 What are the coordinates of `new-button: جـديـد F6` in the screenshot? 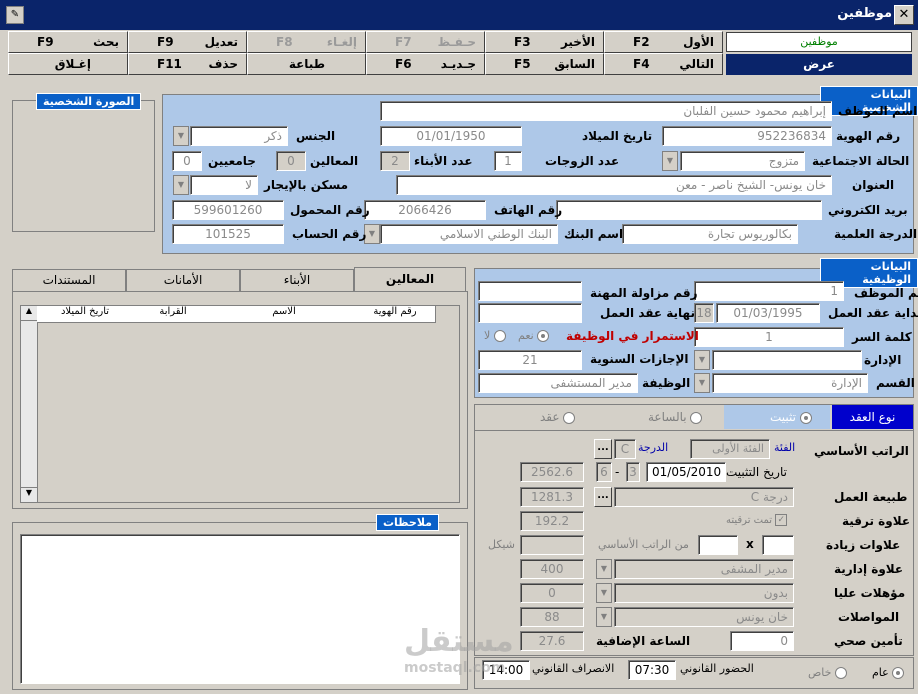 It's located at (425, 64).